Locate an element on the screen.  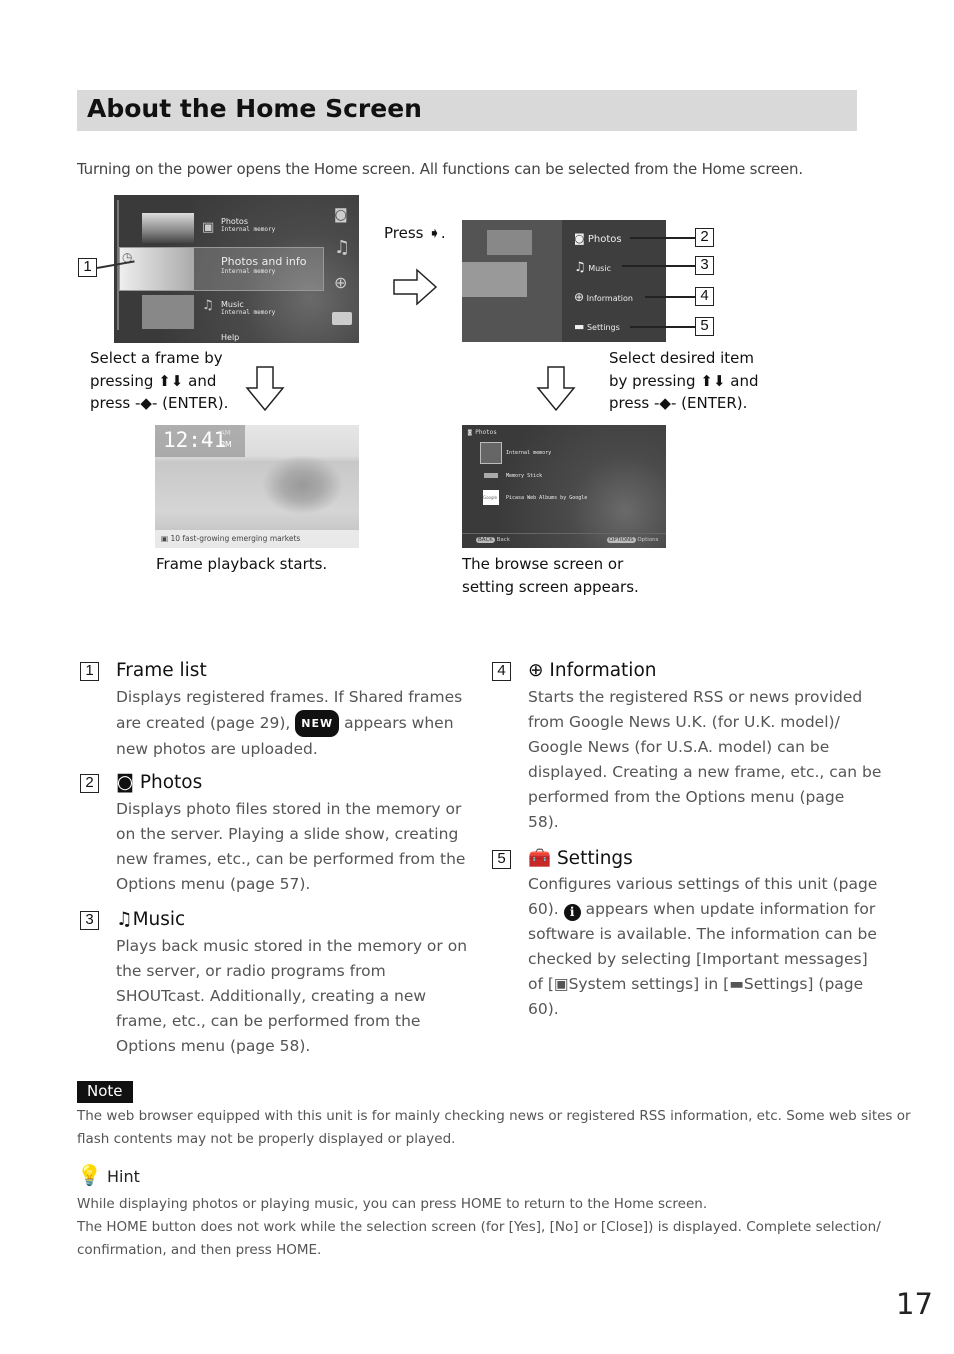
section-num-2: 2 is located at coordinates (89, 783).